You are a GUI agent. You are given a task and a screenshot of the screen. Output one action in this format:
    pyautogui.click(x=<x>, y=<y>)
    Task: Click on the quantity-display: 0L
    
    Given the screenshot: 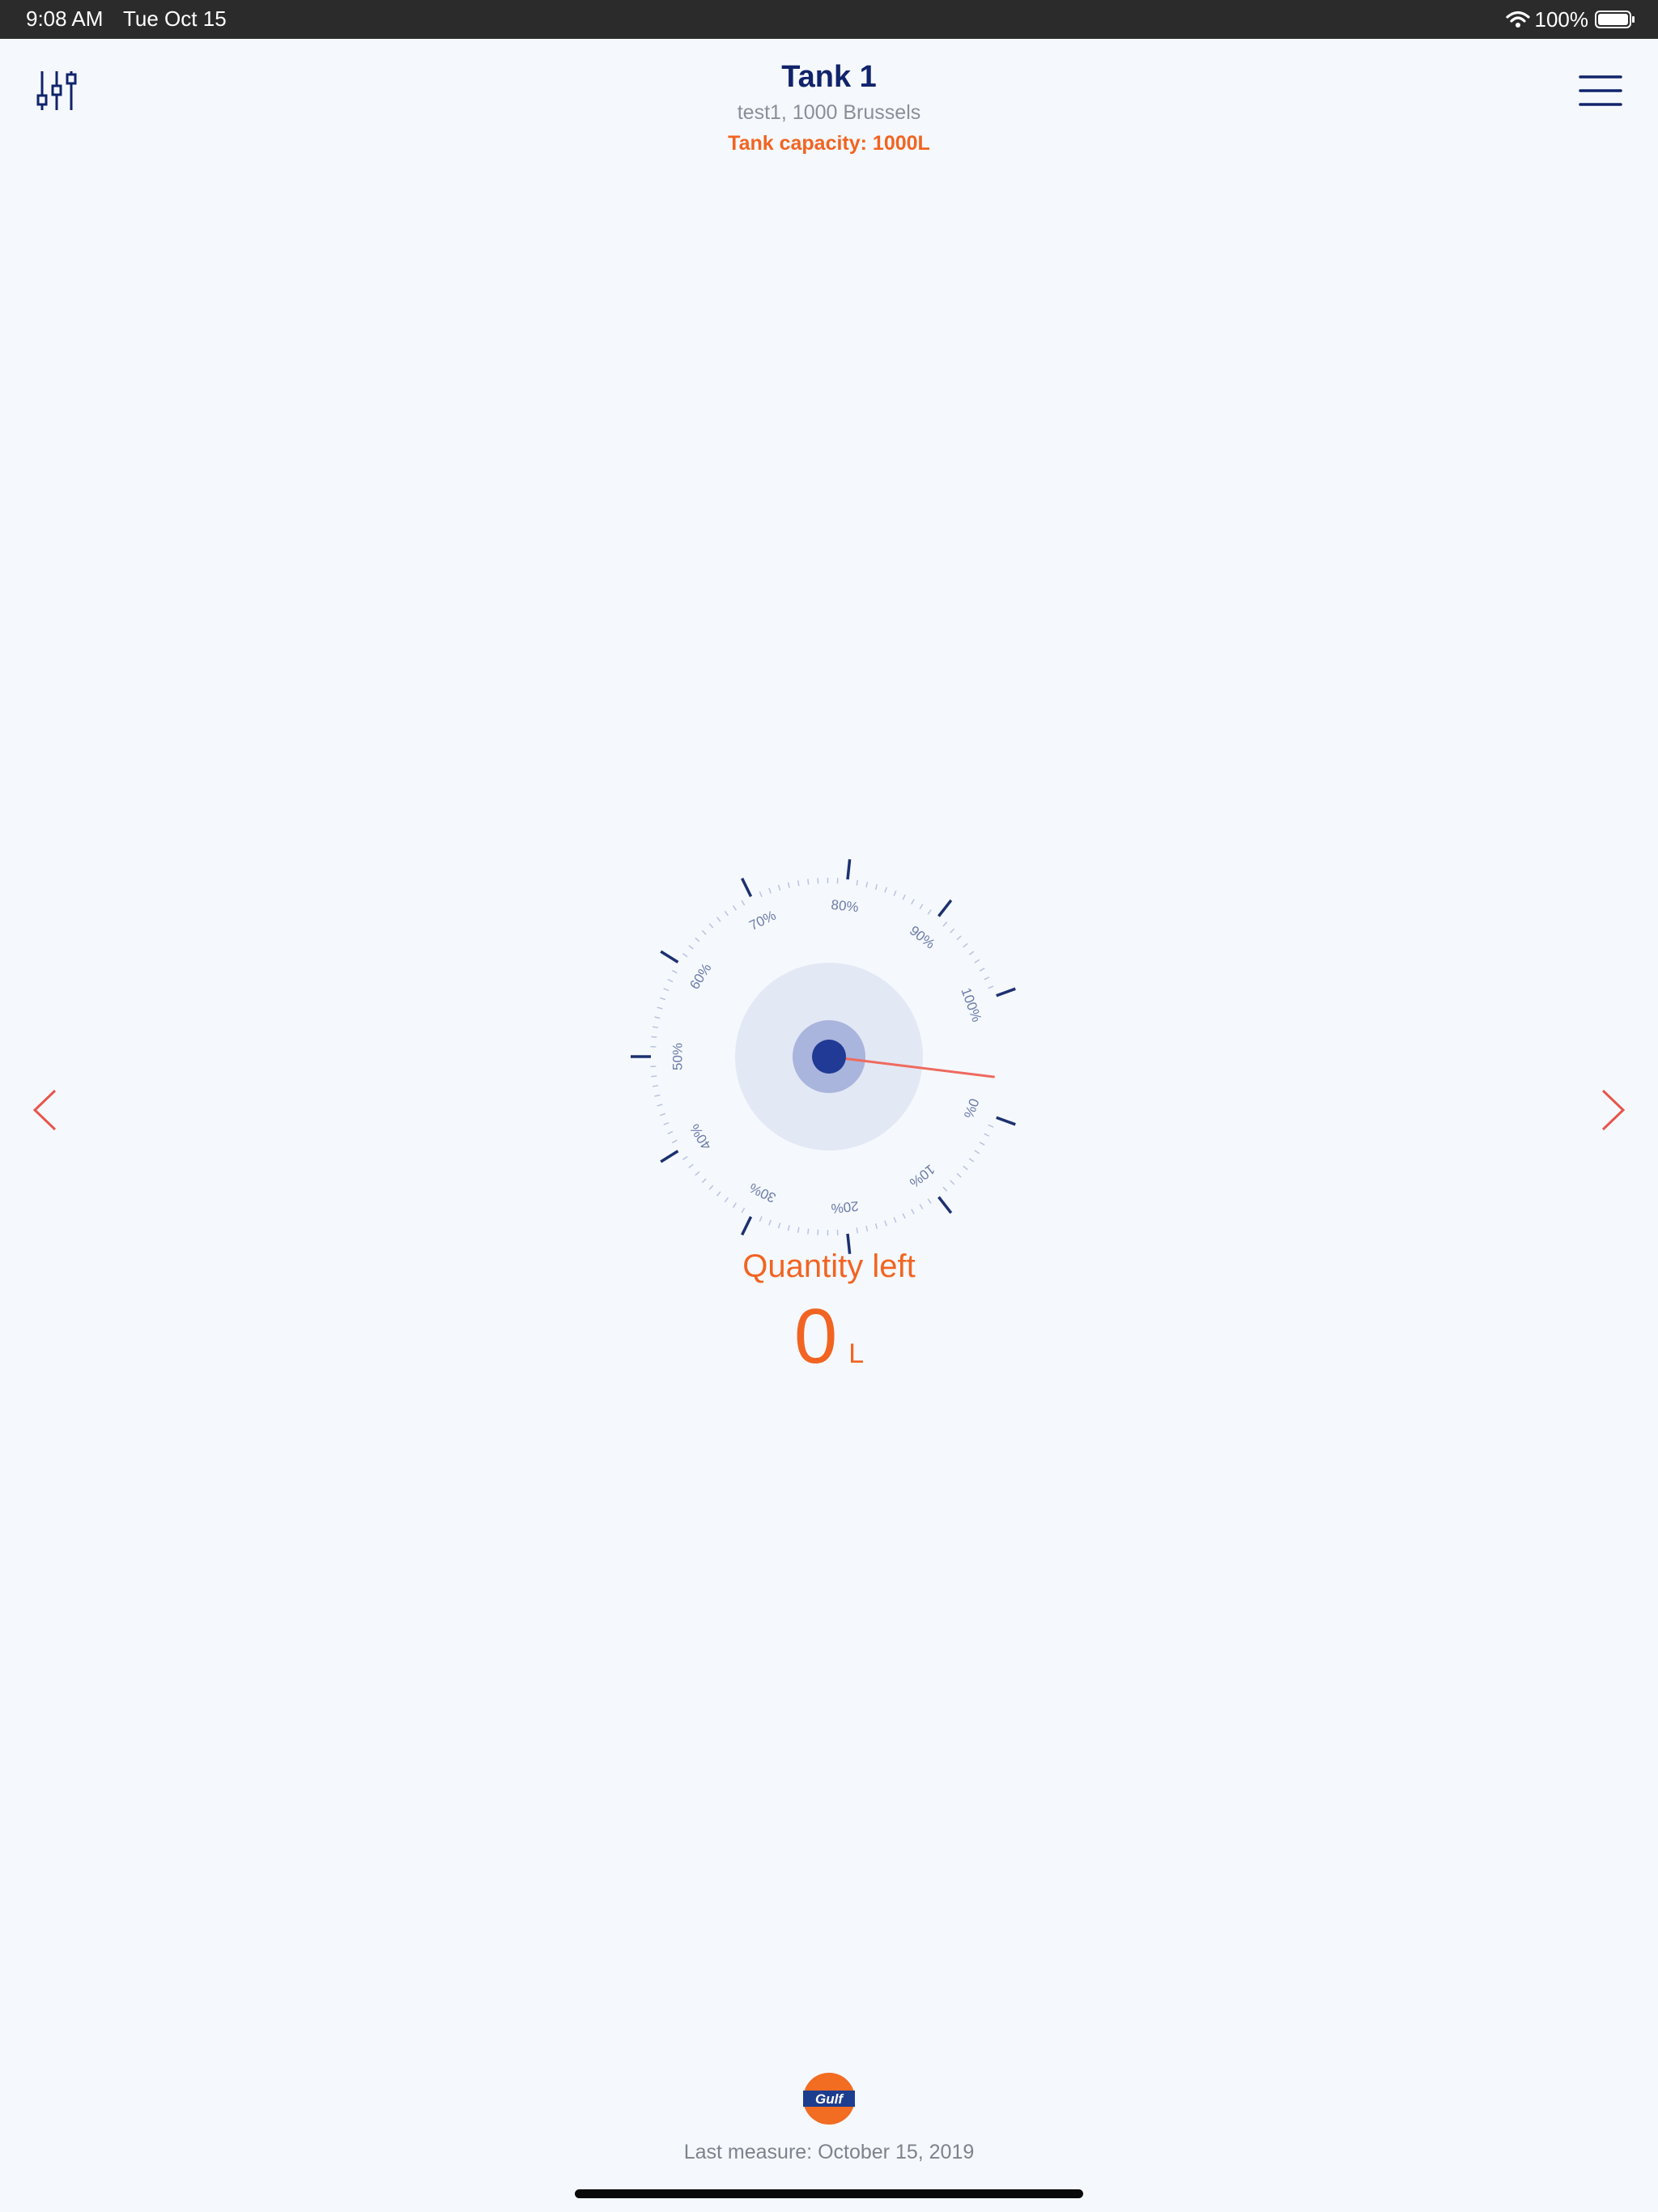 What is the action you would take?
    pyautogui.click(x=829, y=1337)
    